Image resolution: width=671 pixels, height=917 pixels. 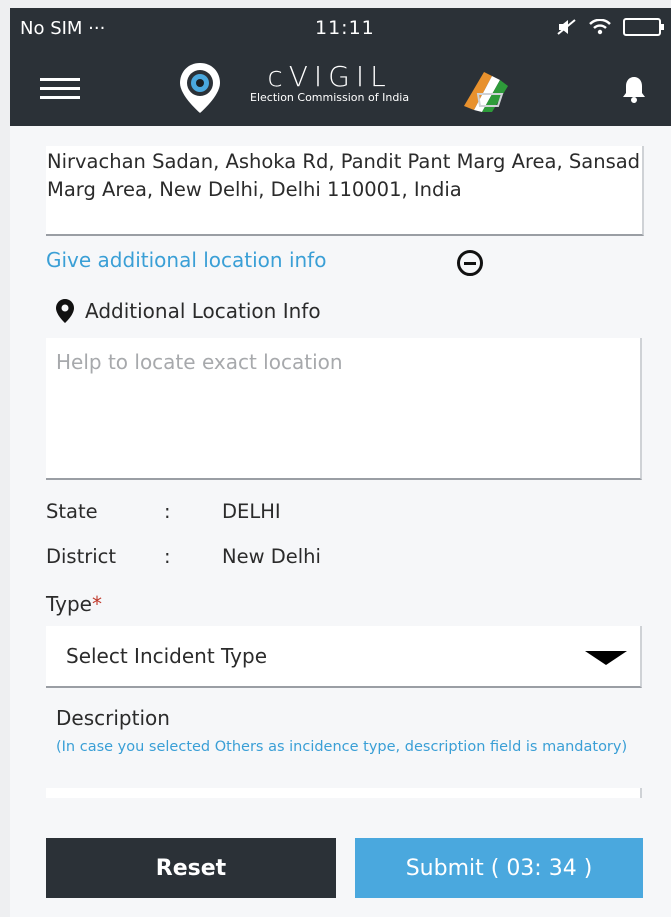 What do you see at coordinates (60, 90) in the screenshot?
I see `menu-icon` at bounding box center [60, 90].